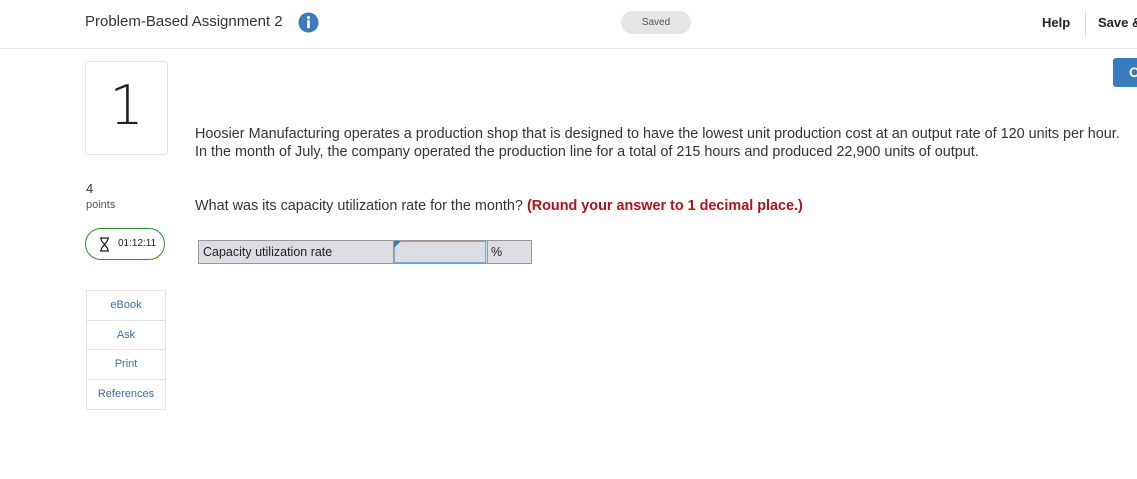 The height and width of the screenshot is (479, 1137). I want to click on question-timer: 01:12:11, so click(125, 244).